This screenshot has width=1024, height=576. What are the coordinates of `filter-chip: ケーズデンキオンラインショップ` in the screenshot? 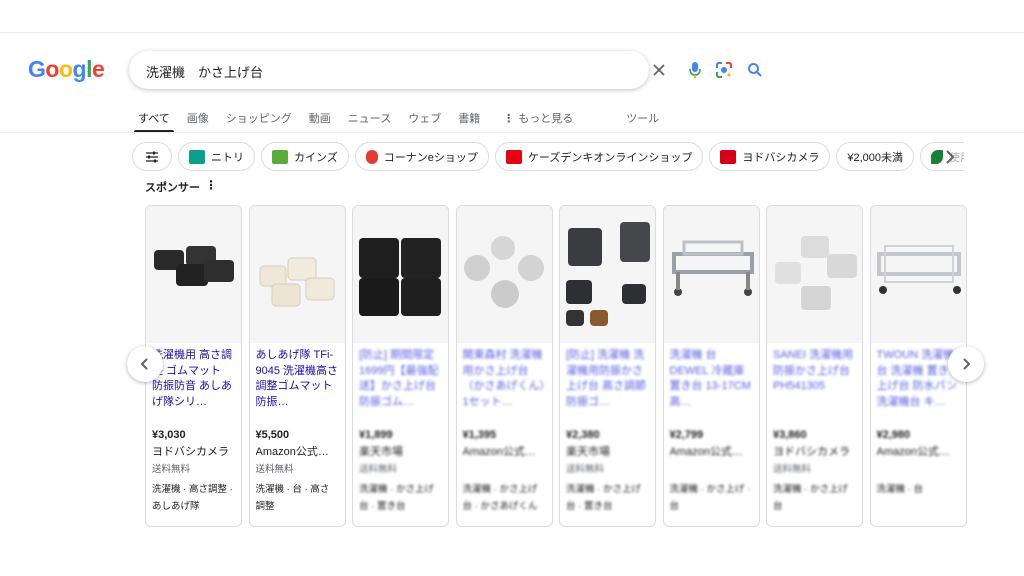 It's located at (599, 156).